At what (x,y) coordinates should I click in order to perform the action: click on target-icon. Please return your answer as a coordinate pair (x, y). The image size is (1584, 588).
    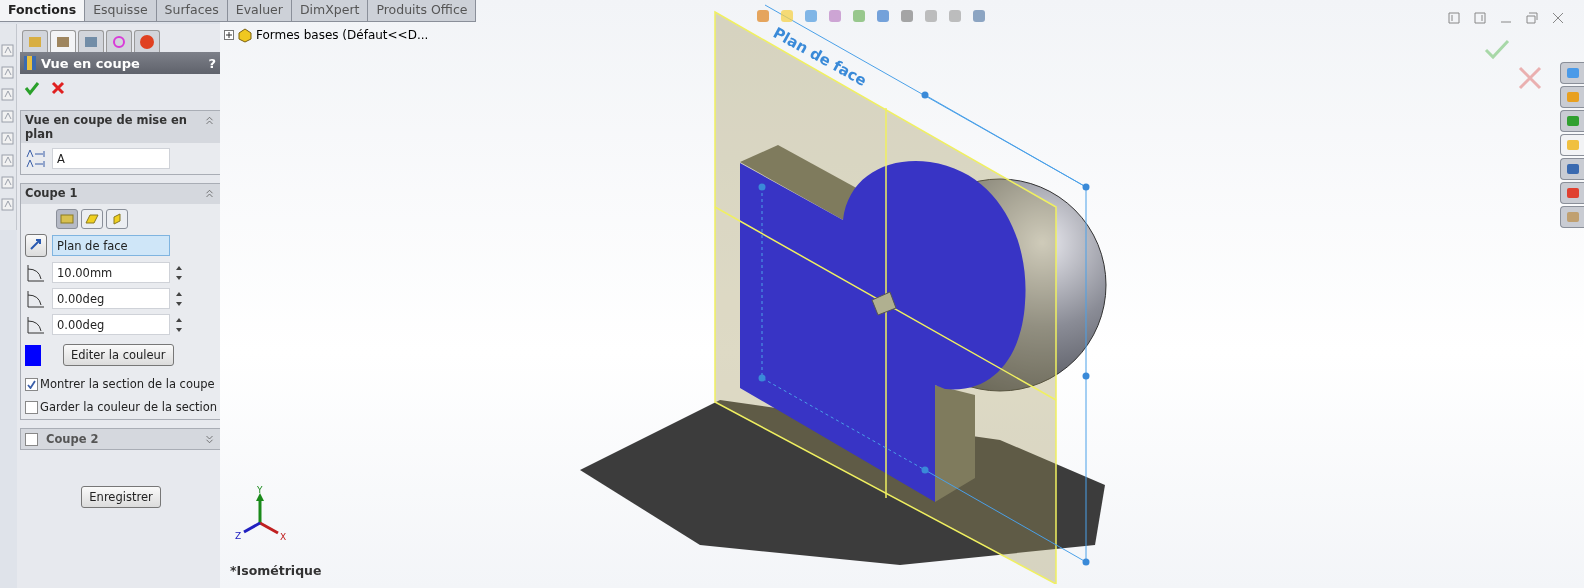
    Looking at the image, I should click on (119, 41).